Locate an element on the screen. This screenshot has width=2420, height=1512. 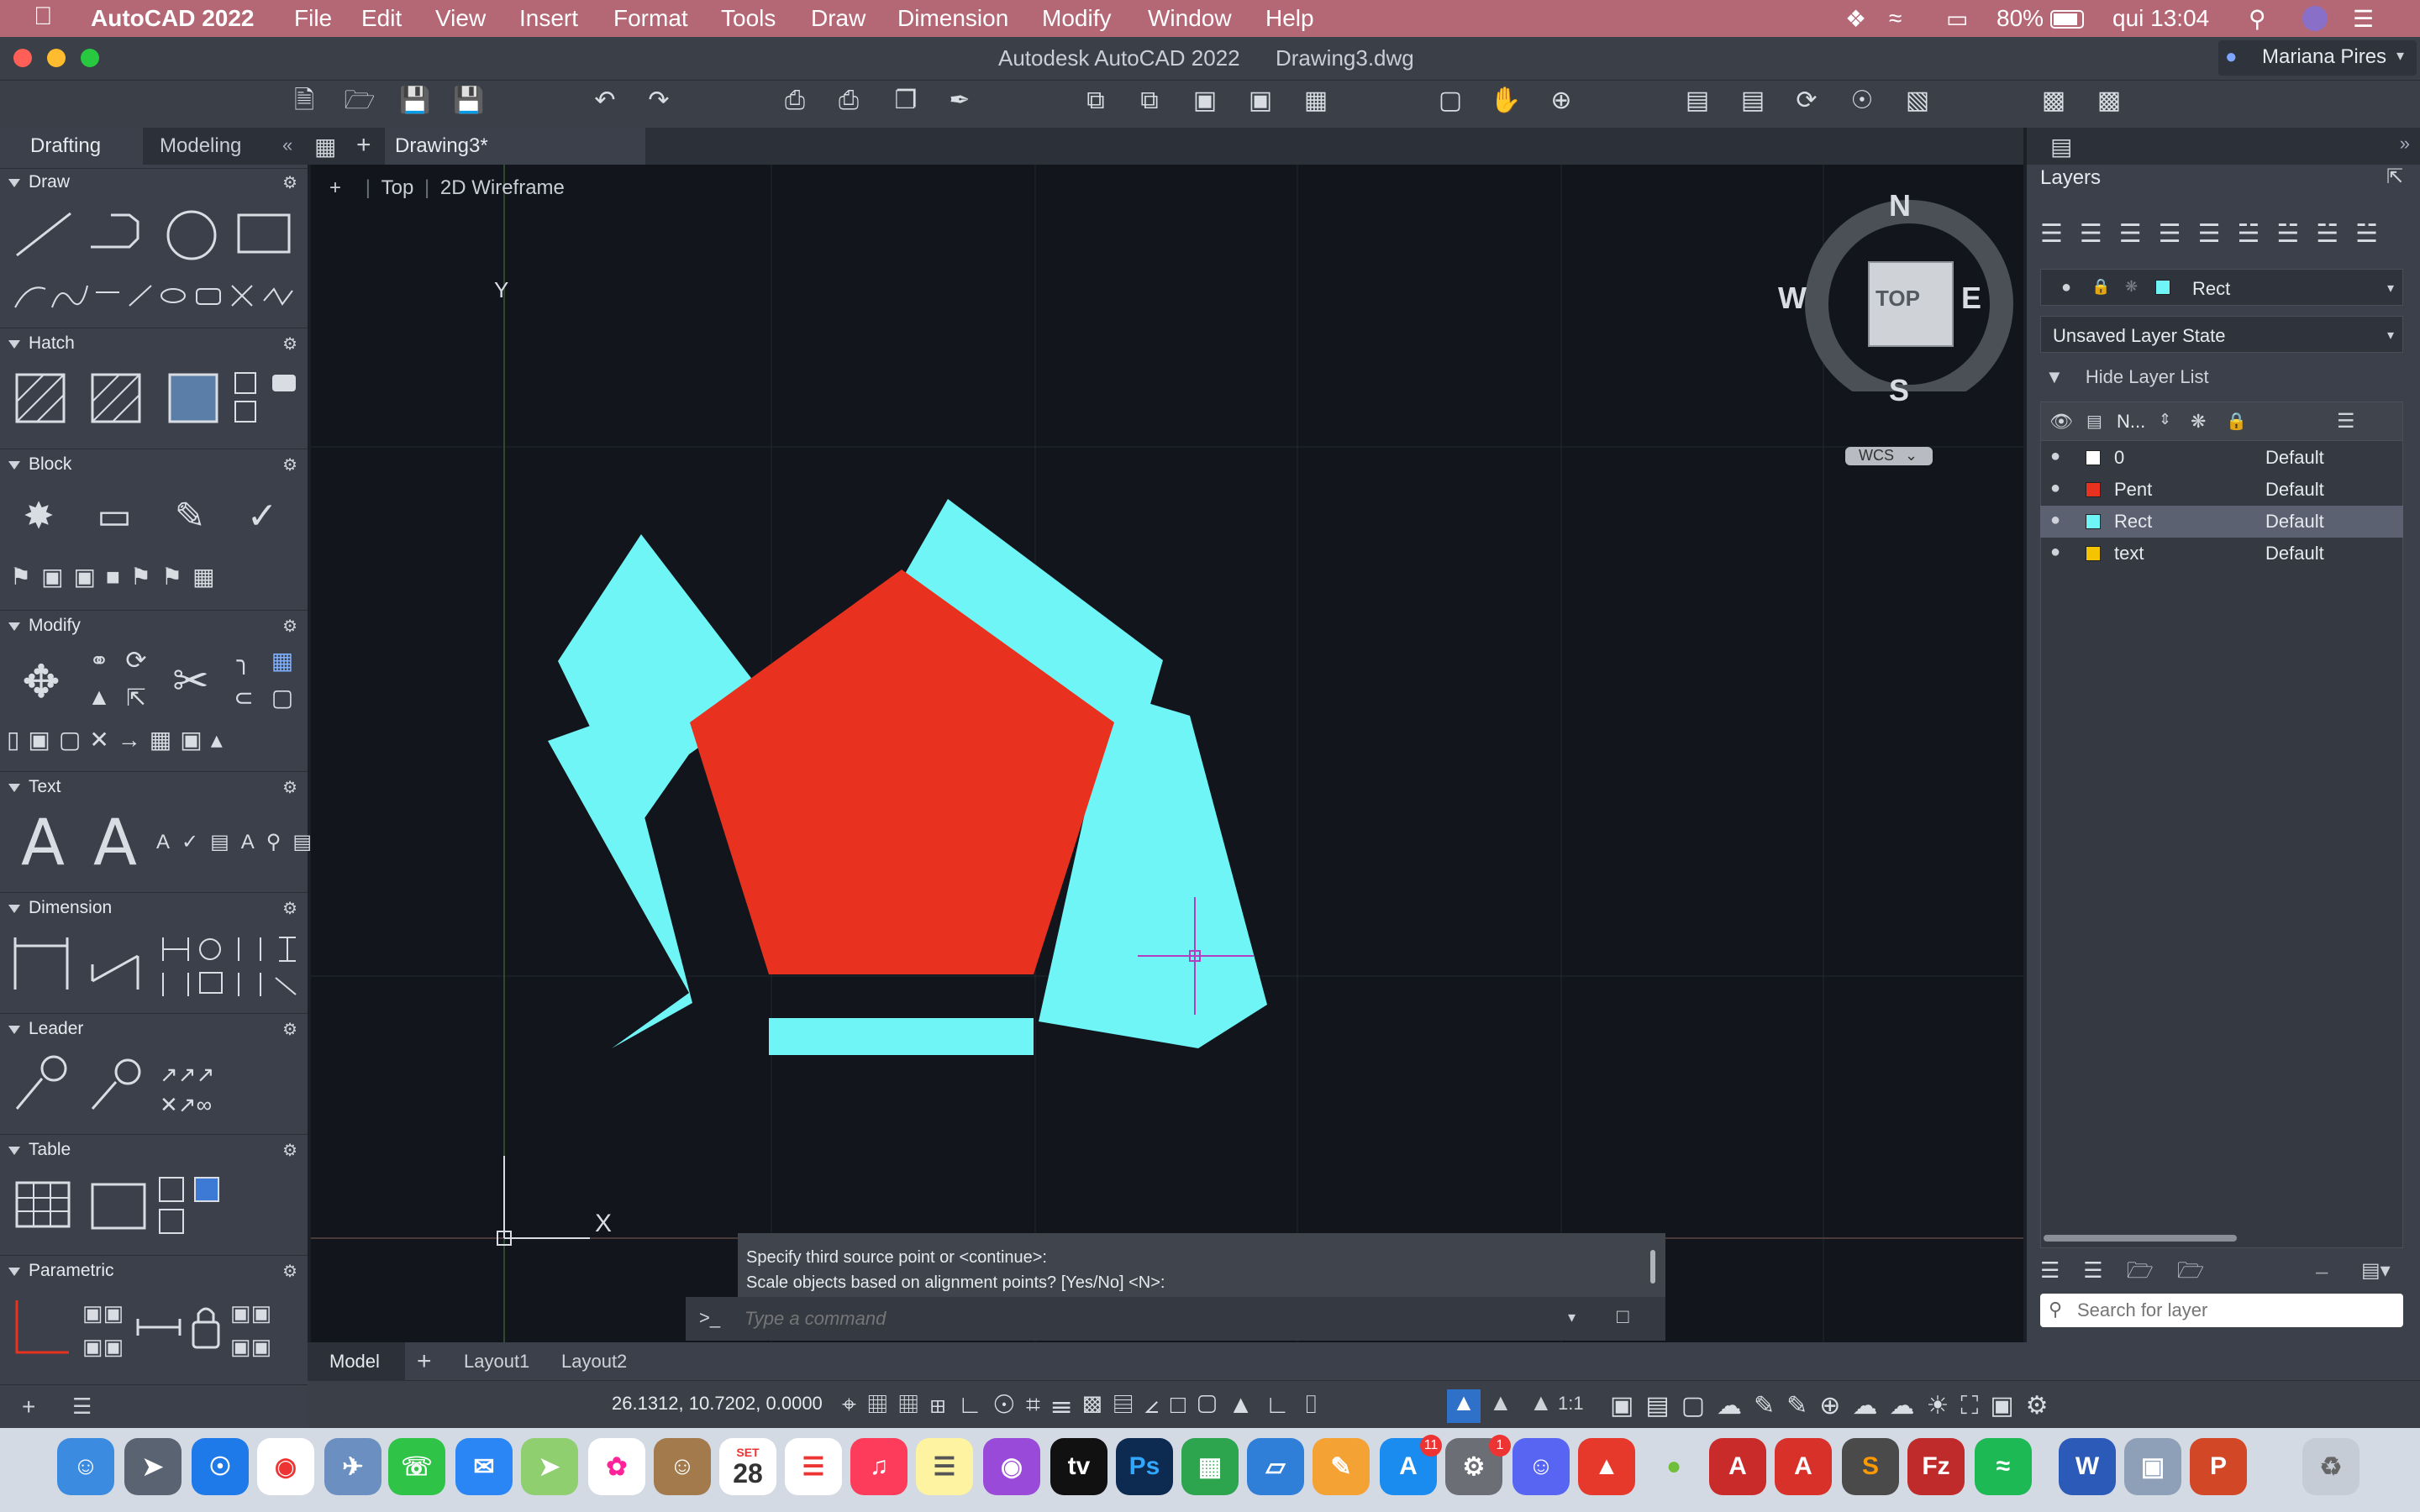
keynote-icon: ▱ is located at coordinates (1275, 1466).